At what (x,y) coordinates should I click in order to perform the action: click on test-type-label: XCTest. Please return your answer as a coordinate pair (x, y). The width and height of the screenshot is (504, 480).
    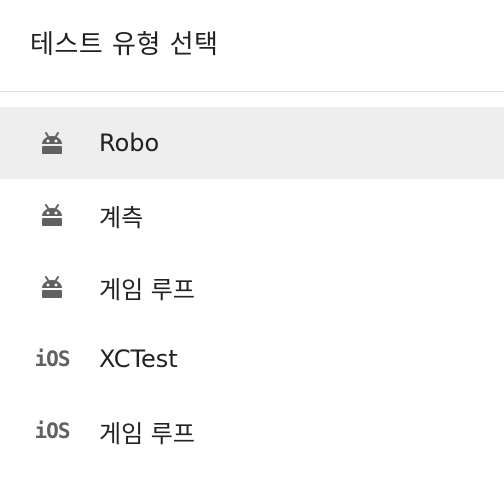
    Looking at the image, I should click on (138, 359).